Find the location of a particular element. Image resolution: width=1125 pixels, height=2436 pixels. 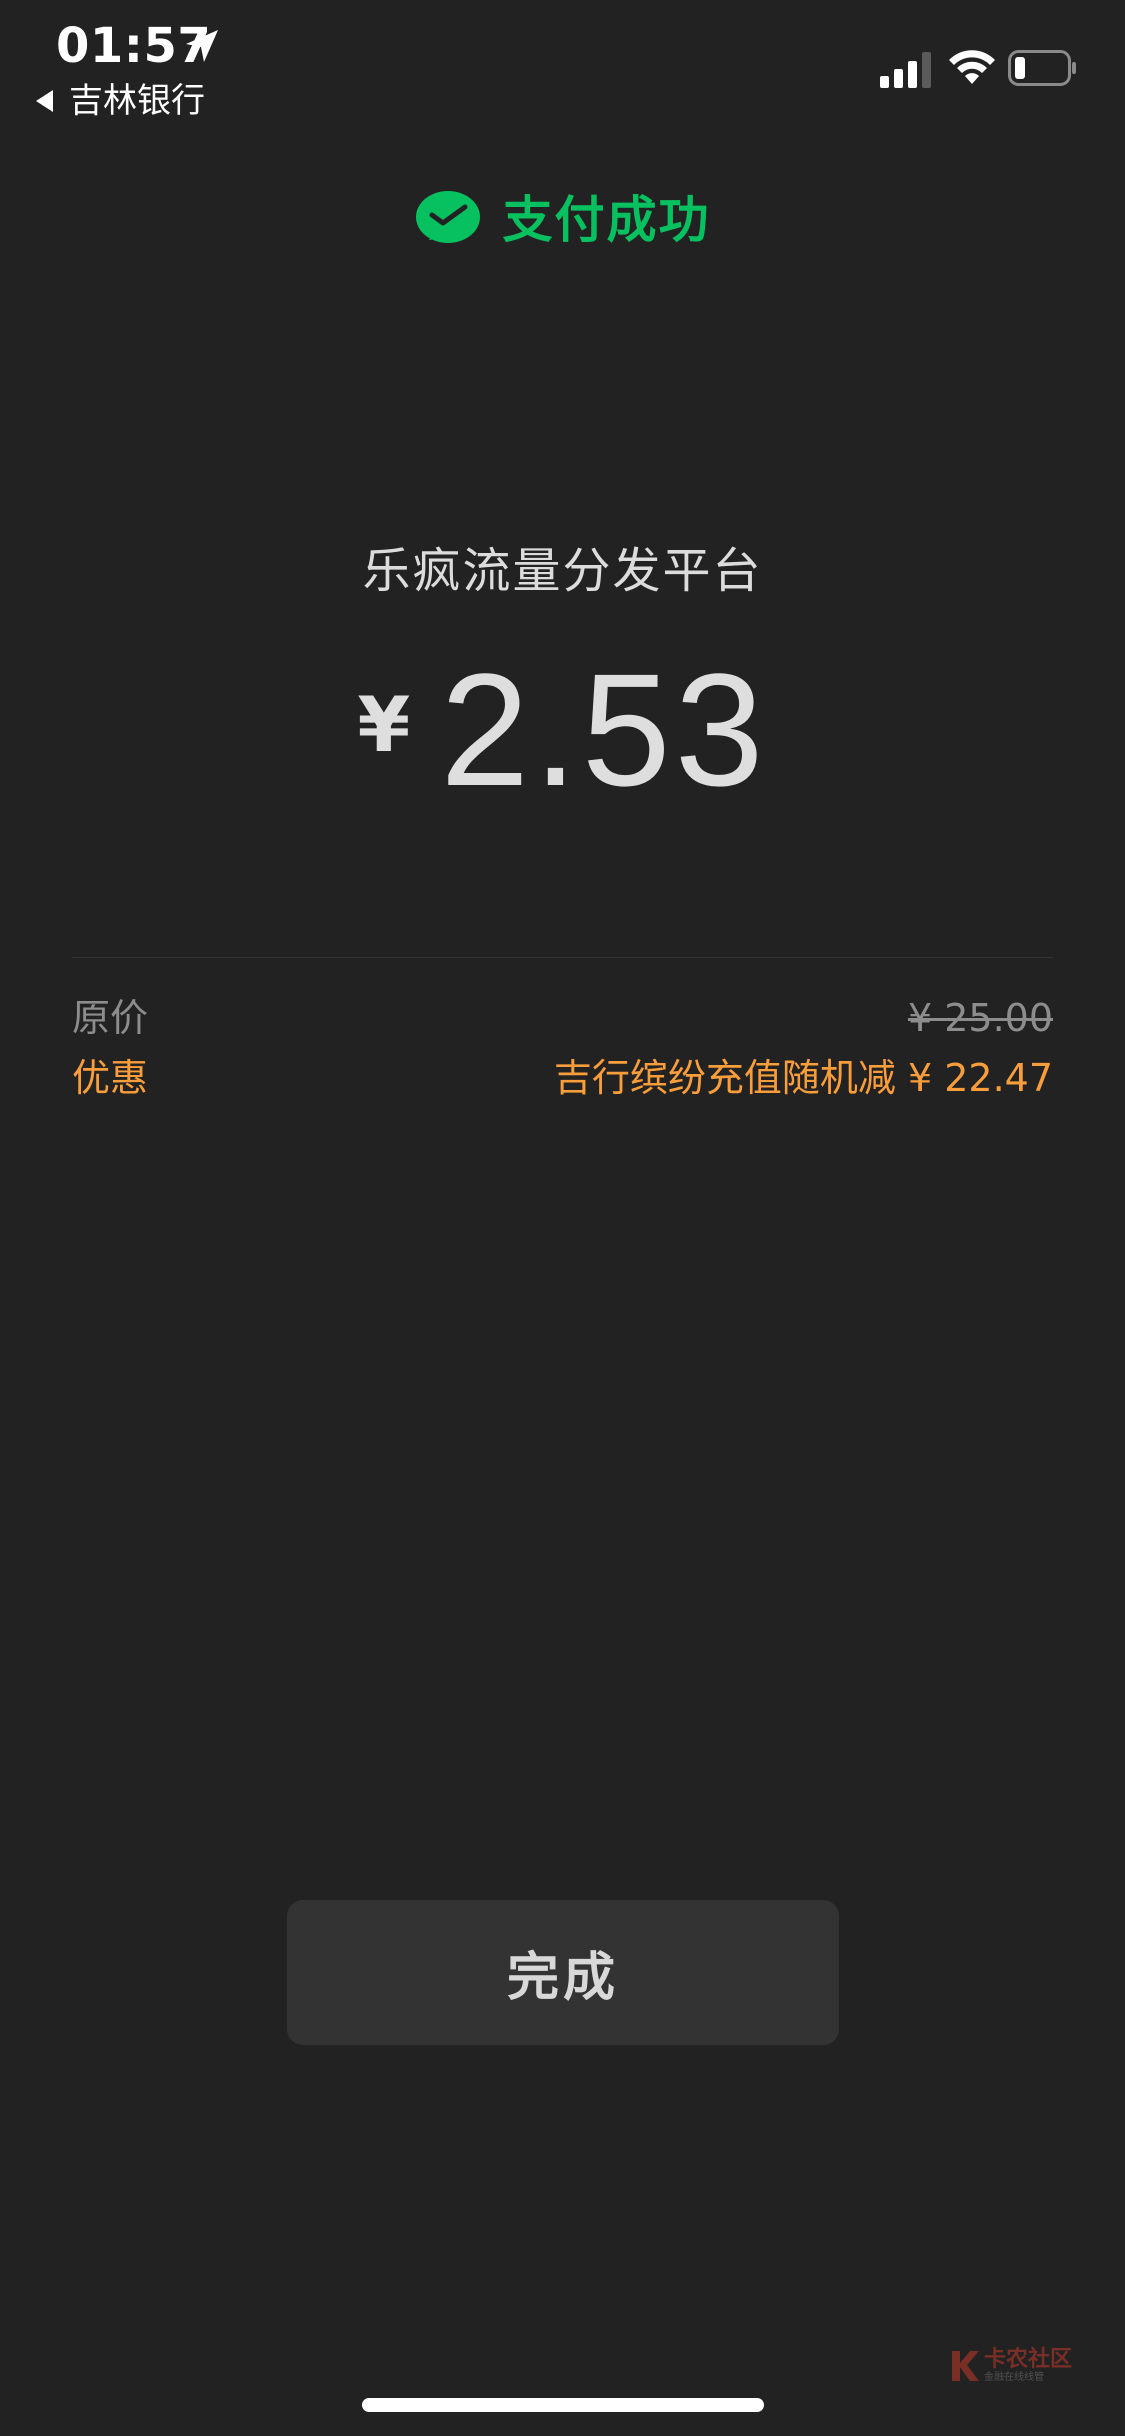

discount-row: 优惠 吉行缤纷充值随机减 ¥ 22.47 is located at coordinates (562, 1078).